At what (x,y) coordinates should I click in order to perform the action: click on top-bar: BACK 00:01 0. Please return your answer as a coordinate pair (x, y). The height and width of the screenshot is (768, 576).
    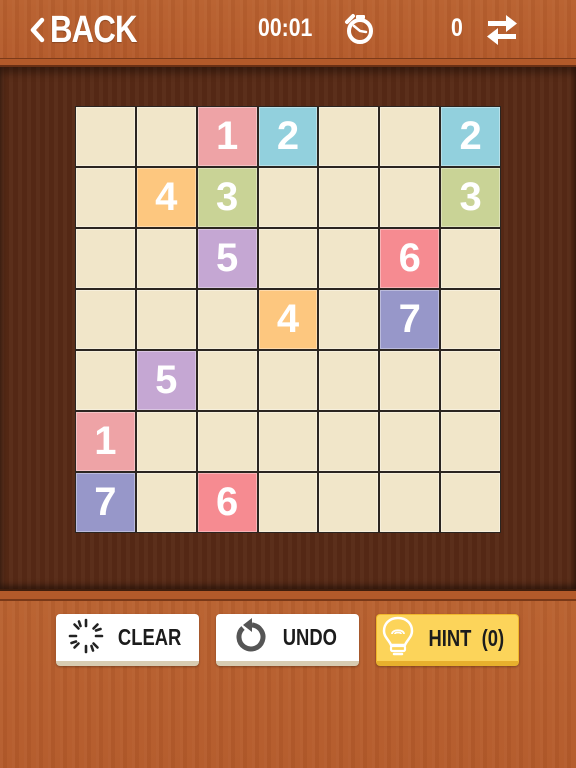
    Looking at the image, I should click on (288, 29).